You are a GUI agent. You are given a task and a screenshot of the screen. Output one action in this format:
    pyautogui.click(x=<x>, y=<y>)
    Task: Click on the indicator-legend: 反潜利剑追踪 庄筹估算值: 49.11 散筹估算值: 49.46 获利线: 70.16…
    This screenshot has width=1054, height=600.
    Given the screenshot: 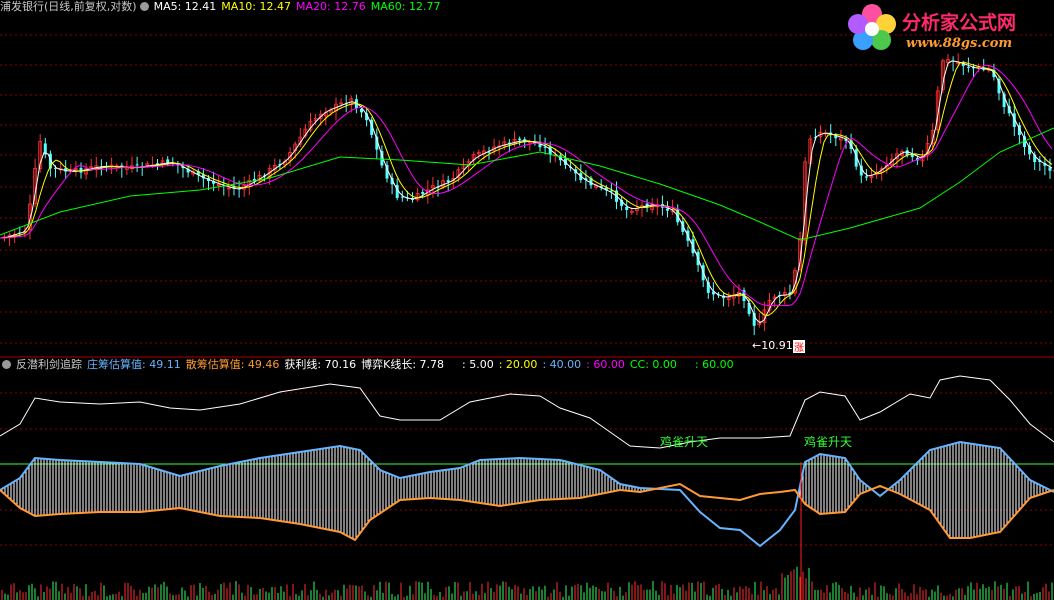 What is the action you would take?
    pyautogui.click(x=369, y=365)
    